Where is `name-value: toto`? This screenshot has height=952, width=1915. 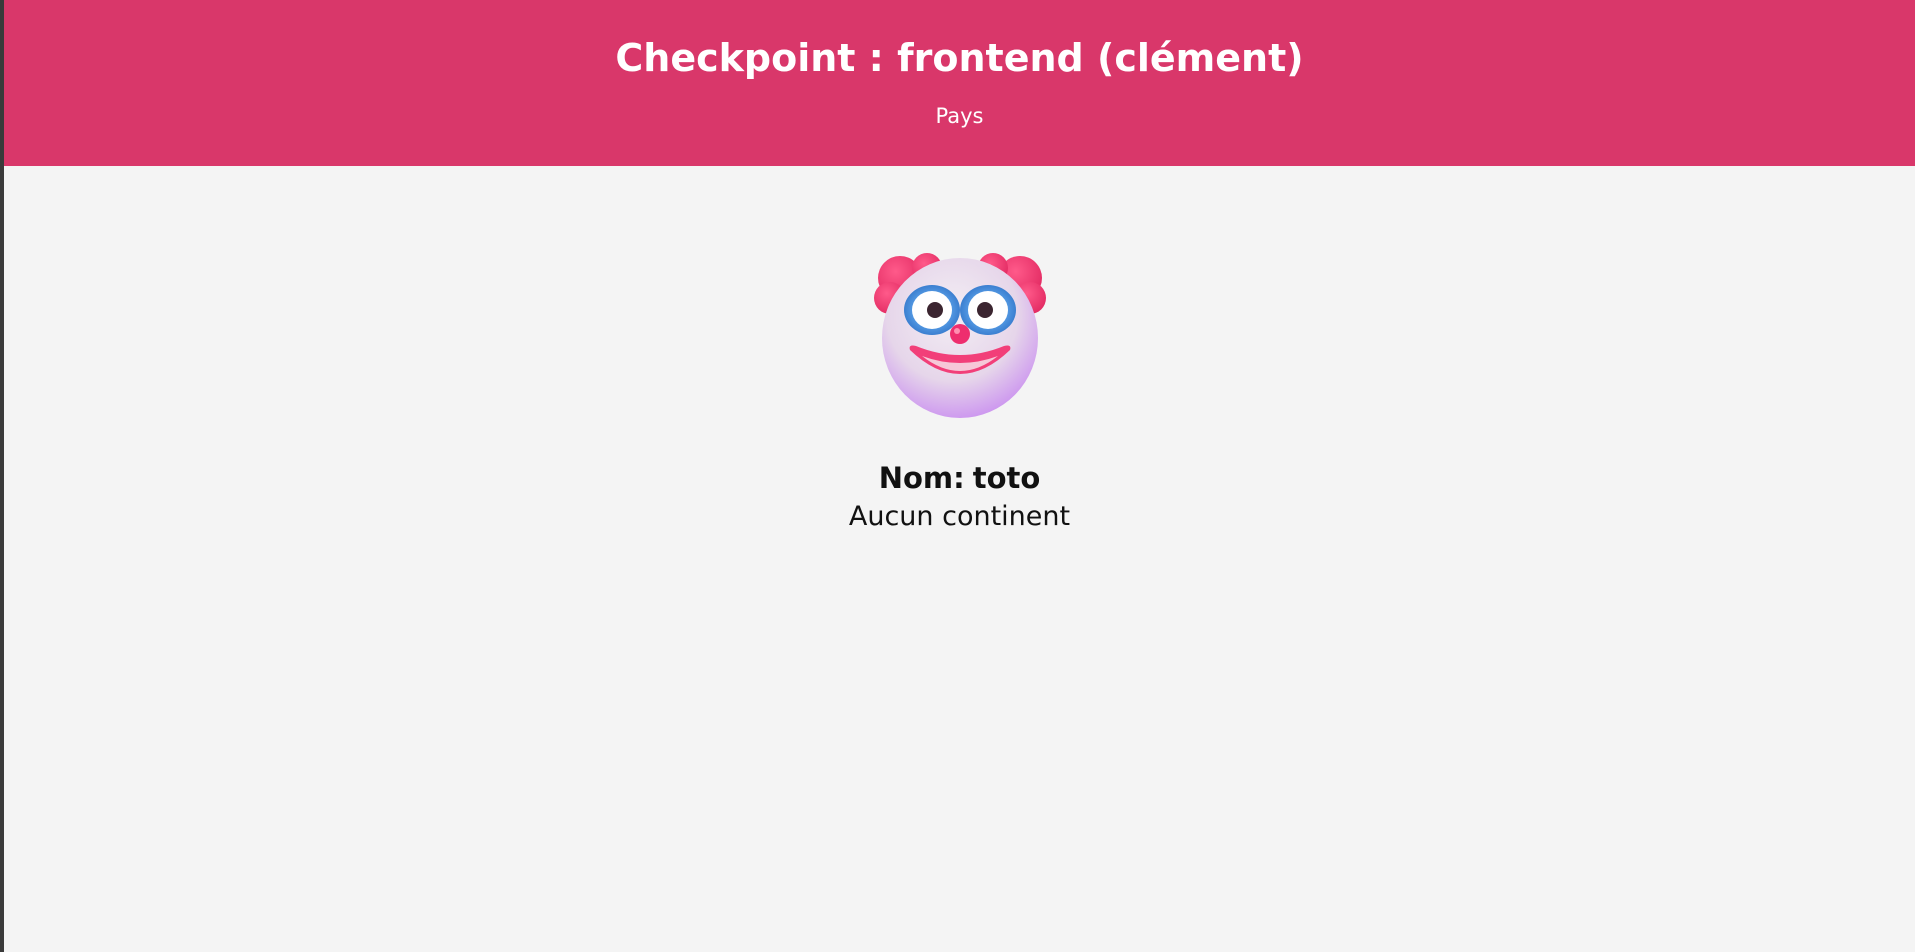
name-value: toto is located at coordinates (1006, 478).